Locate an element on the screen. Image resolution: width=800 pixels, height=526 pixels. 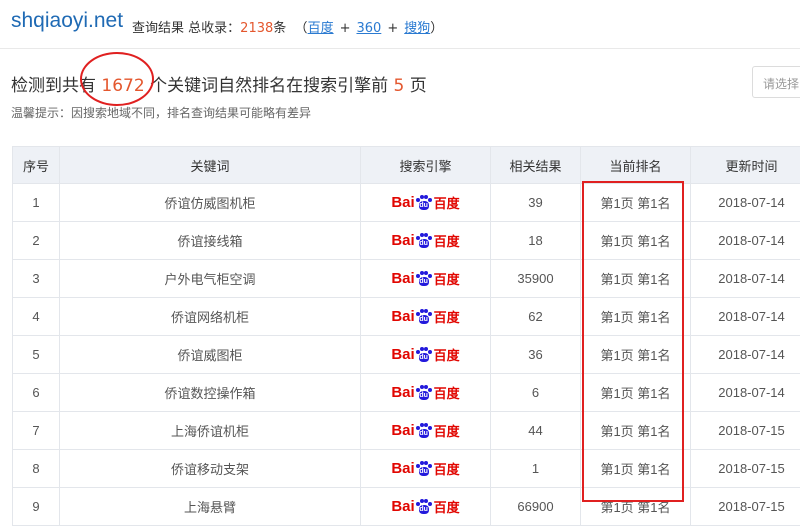
row-number: 3 is located at coordinates (36, 279).